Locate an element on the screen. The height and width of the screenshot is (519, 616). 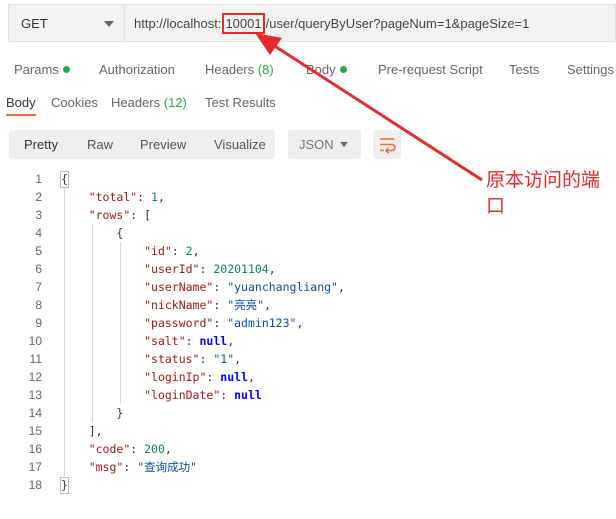
annotation-text: 原本访问的端口 is located at coordinates (543, 193).